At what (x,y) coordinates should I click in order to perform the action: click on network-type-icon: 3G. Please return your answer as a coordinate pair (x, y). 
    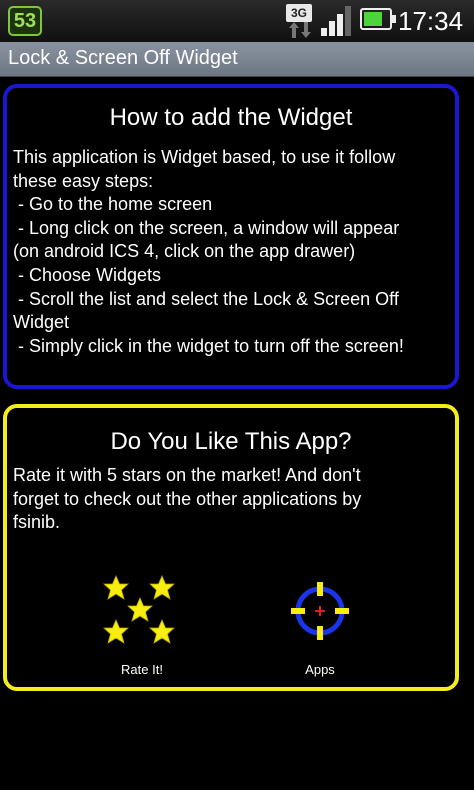
    Looking at the image, I should click on (299, 13).